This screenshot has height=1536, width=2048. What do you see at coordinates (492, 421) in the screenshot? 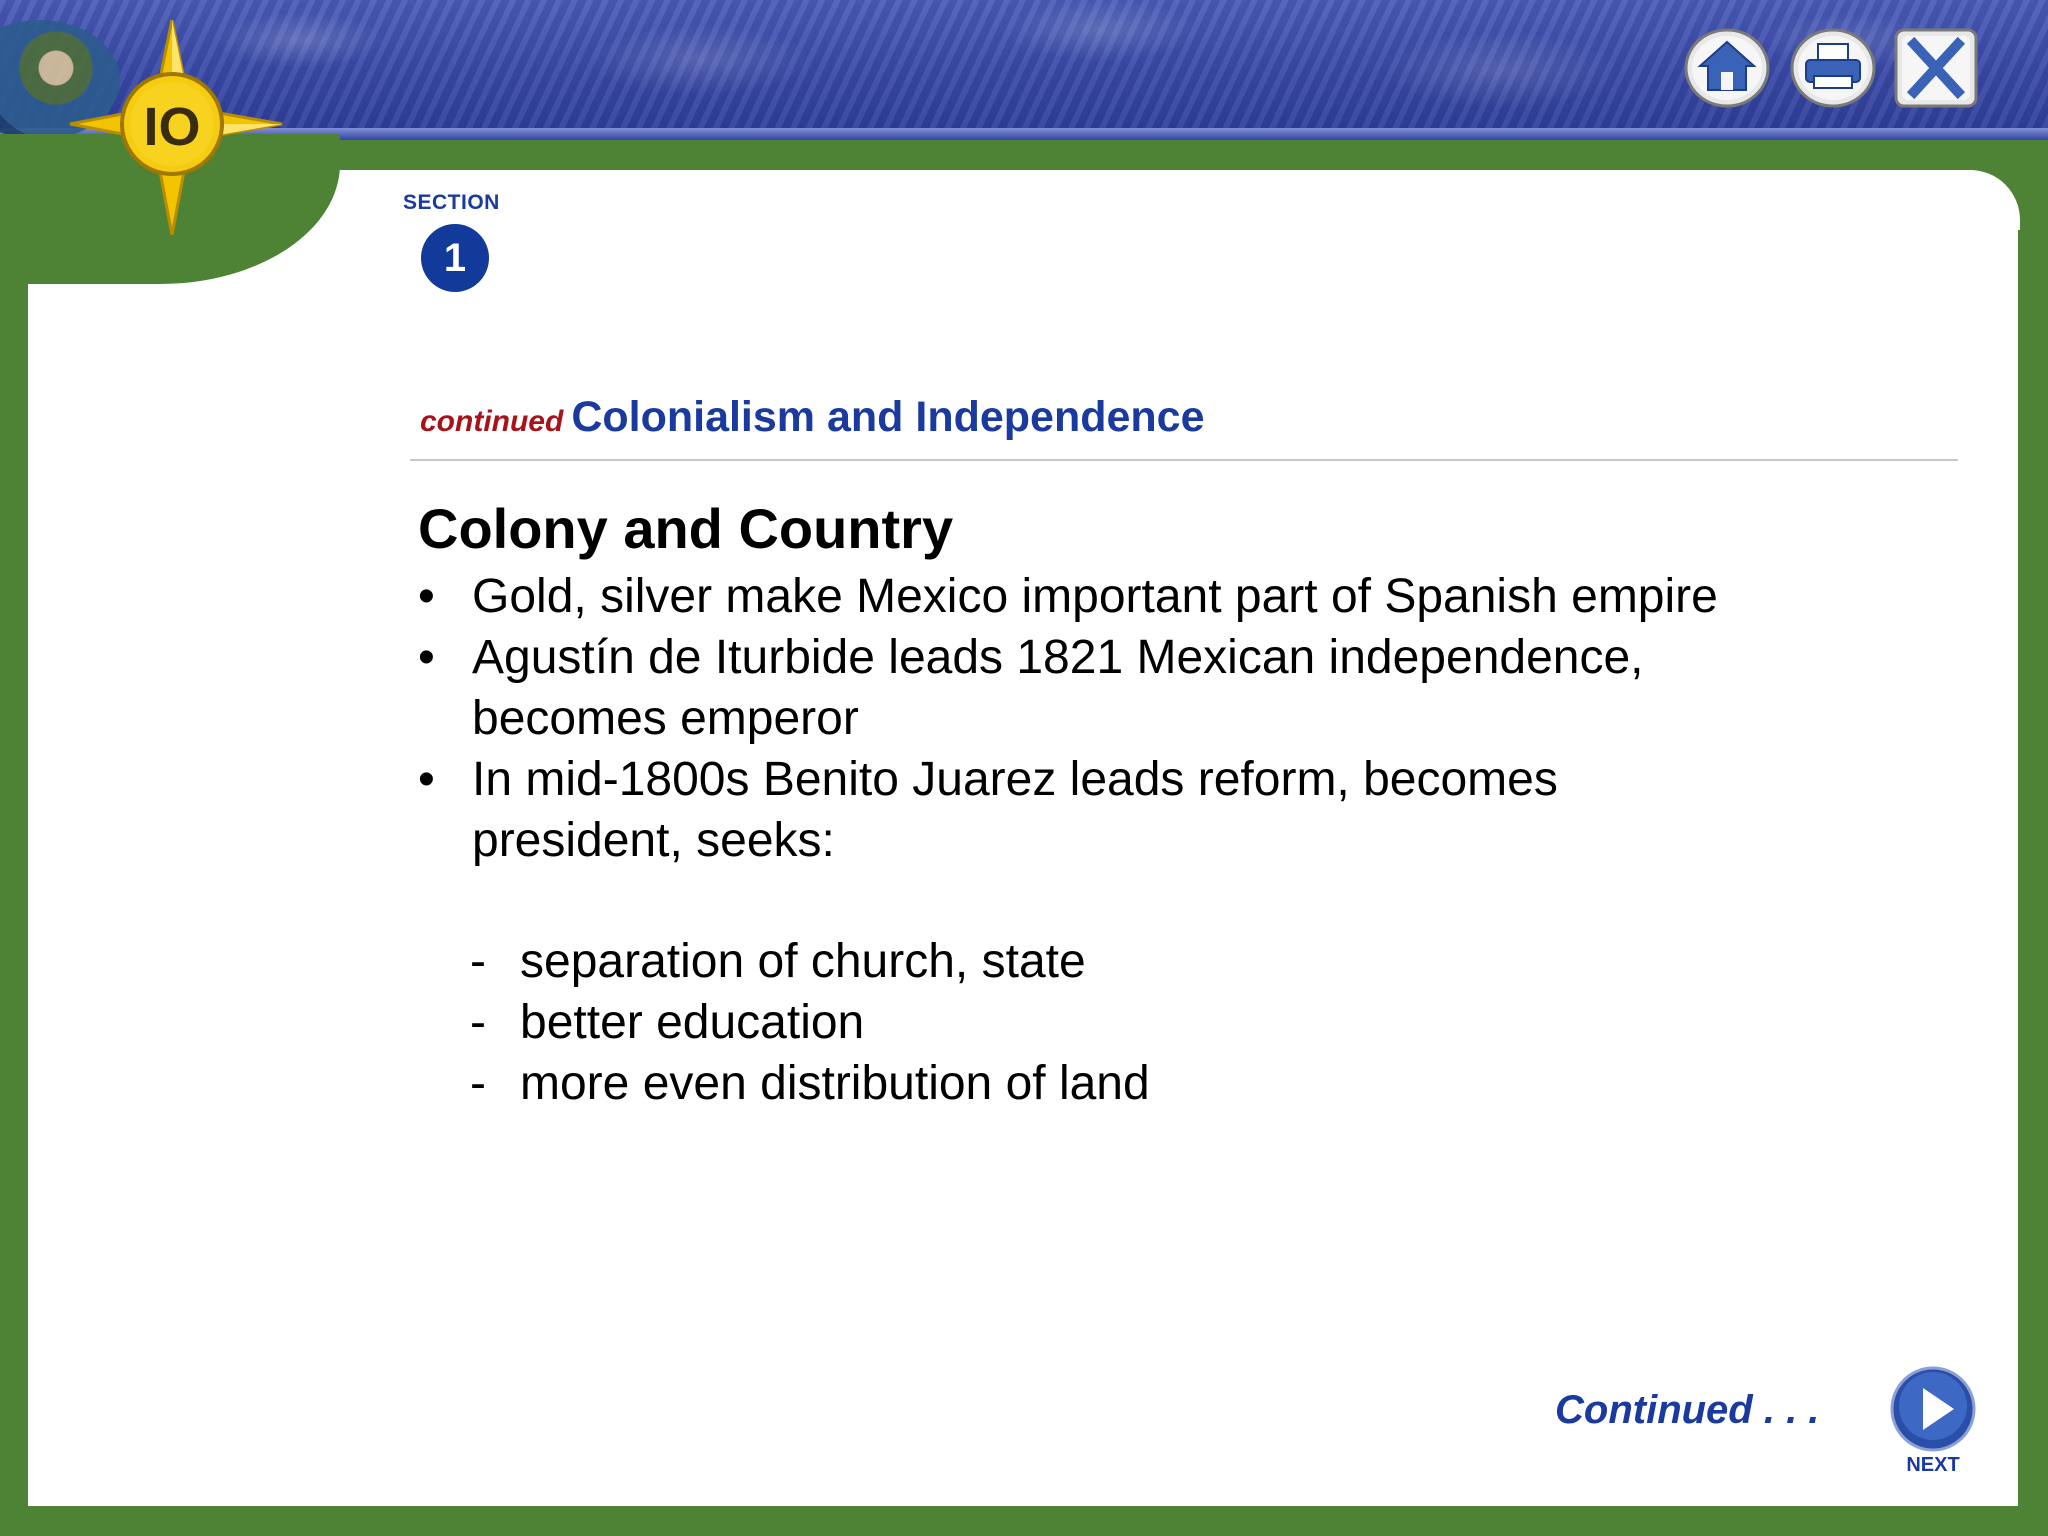
I see `title-continued-label: continued` at bounding box center [492, 421].